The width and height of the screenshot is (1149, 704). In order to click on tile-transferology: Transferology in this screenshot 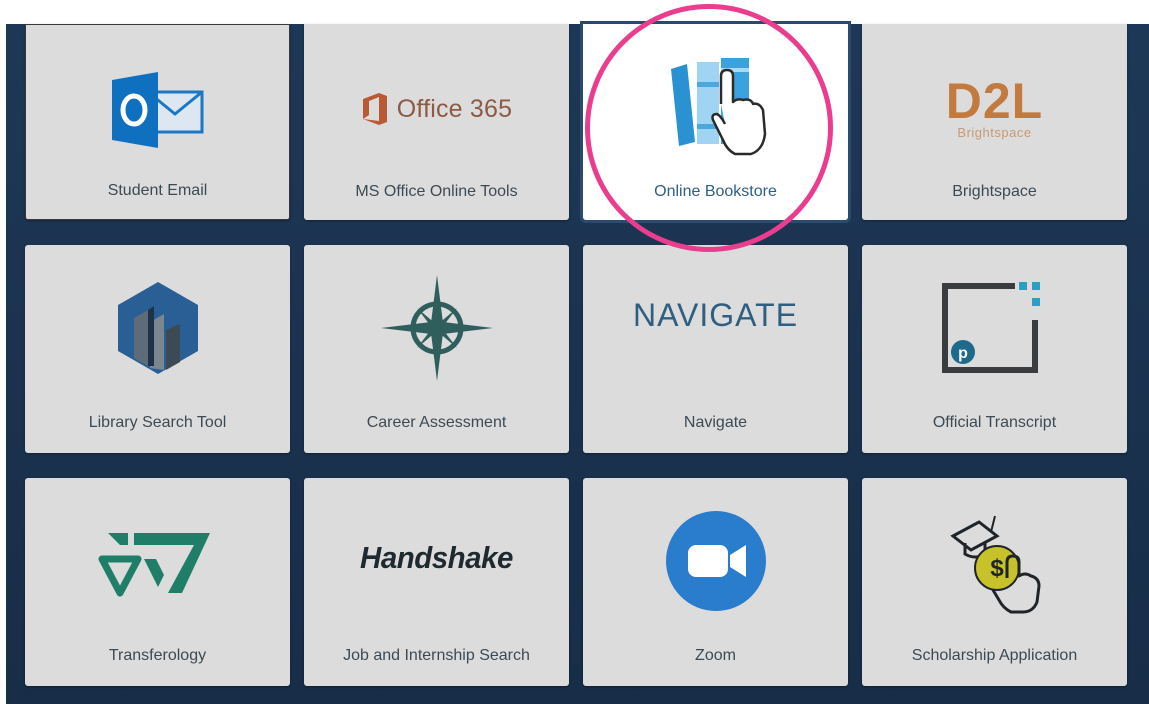, I will do `click(157, 582)`.